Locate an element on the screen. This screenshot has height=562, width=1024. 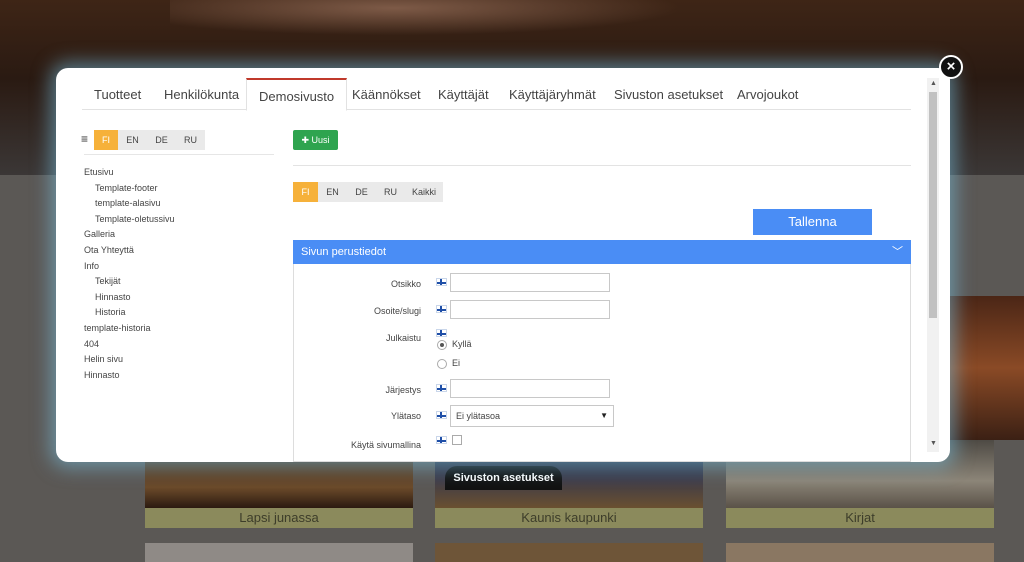
tree-item-historia: Historia is located at coordinates (129, 313).